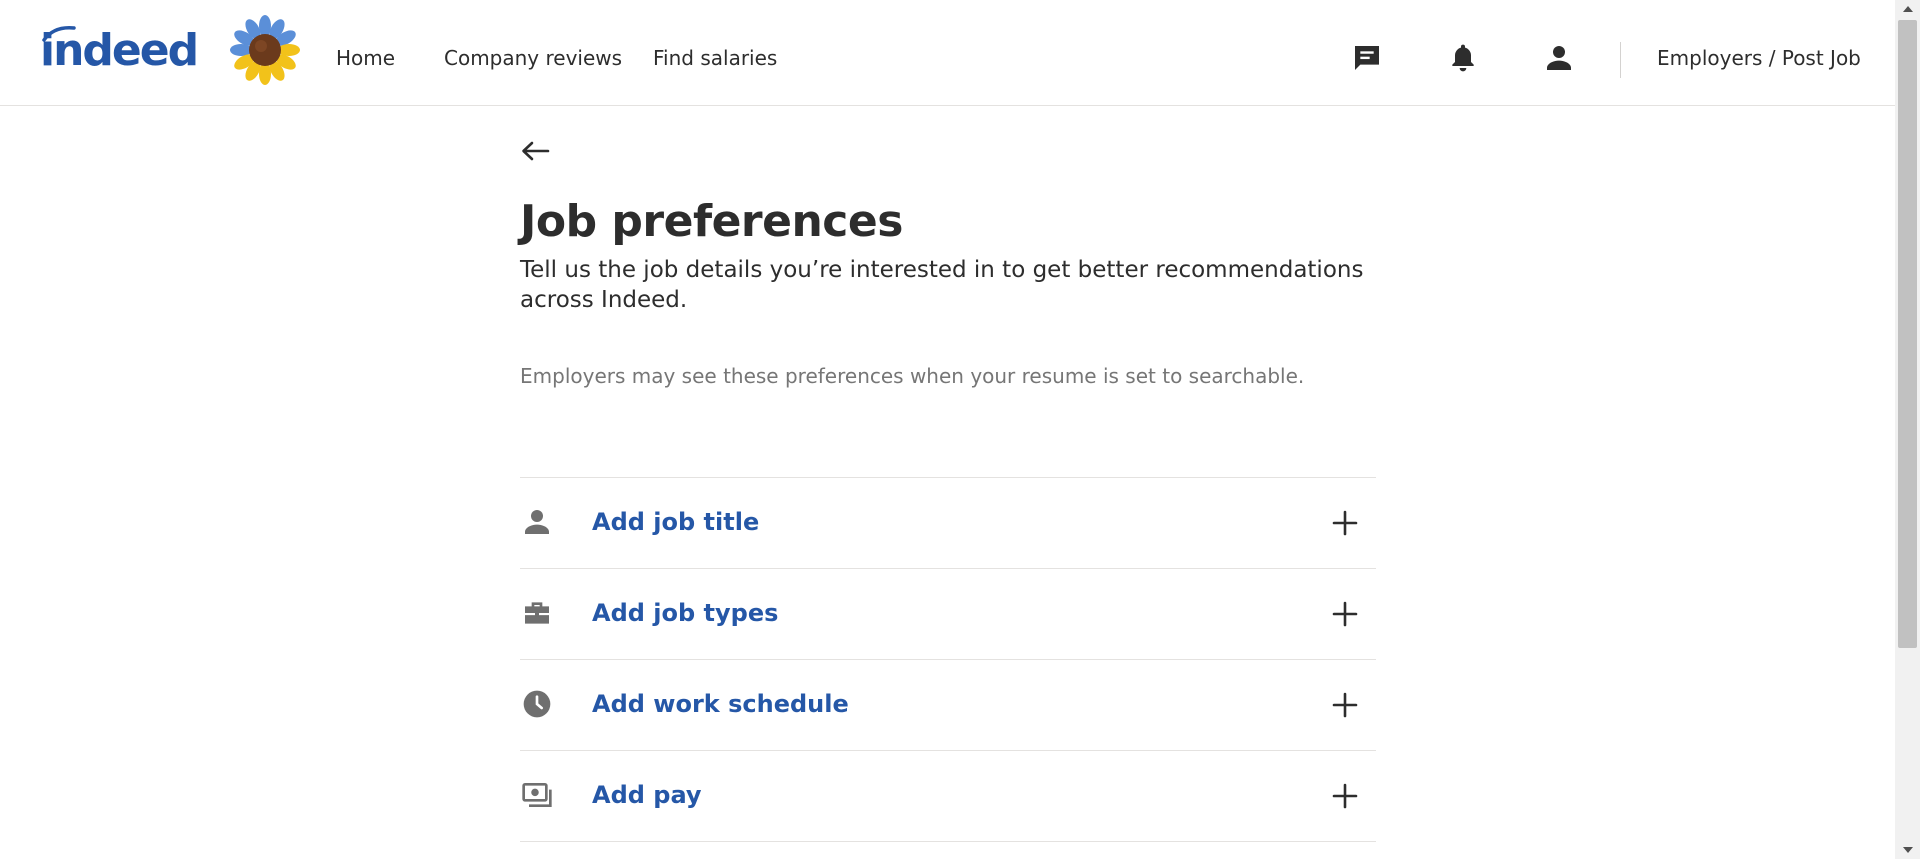 This screenshot has height=859, width=1920. I want to click on add-job-title-label: Add job title, so click(675, 522).